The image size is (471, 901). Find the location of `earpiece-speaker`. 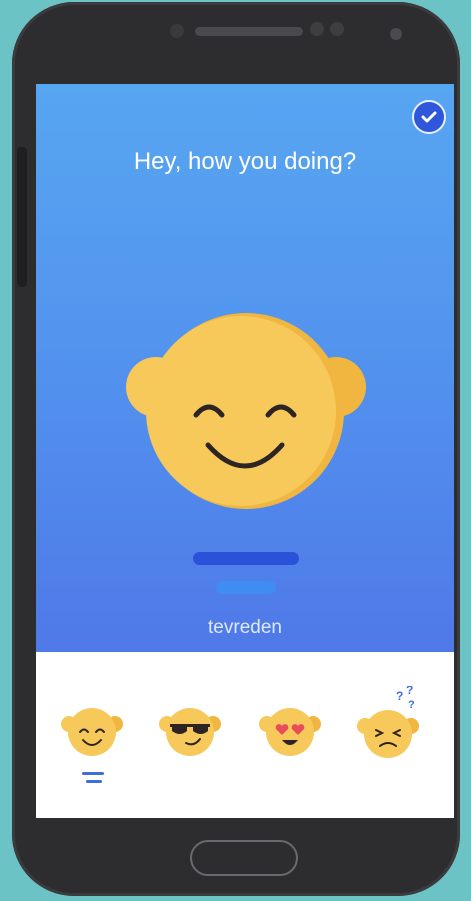

earpiece-speaker is located at coordinates (249, 31).